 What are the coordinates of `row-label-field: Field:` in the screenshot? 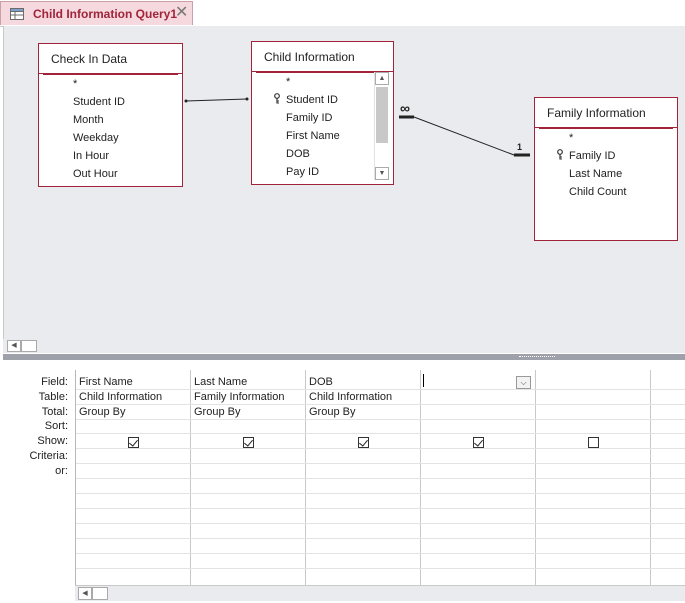 It's located at (54, 382).